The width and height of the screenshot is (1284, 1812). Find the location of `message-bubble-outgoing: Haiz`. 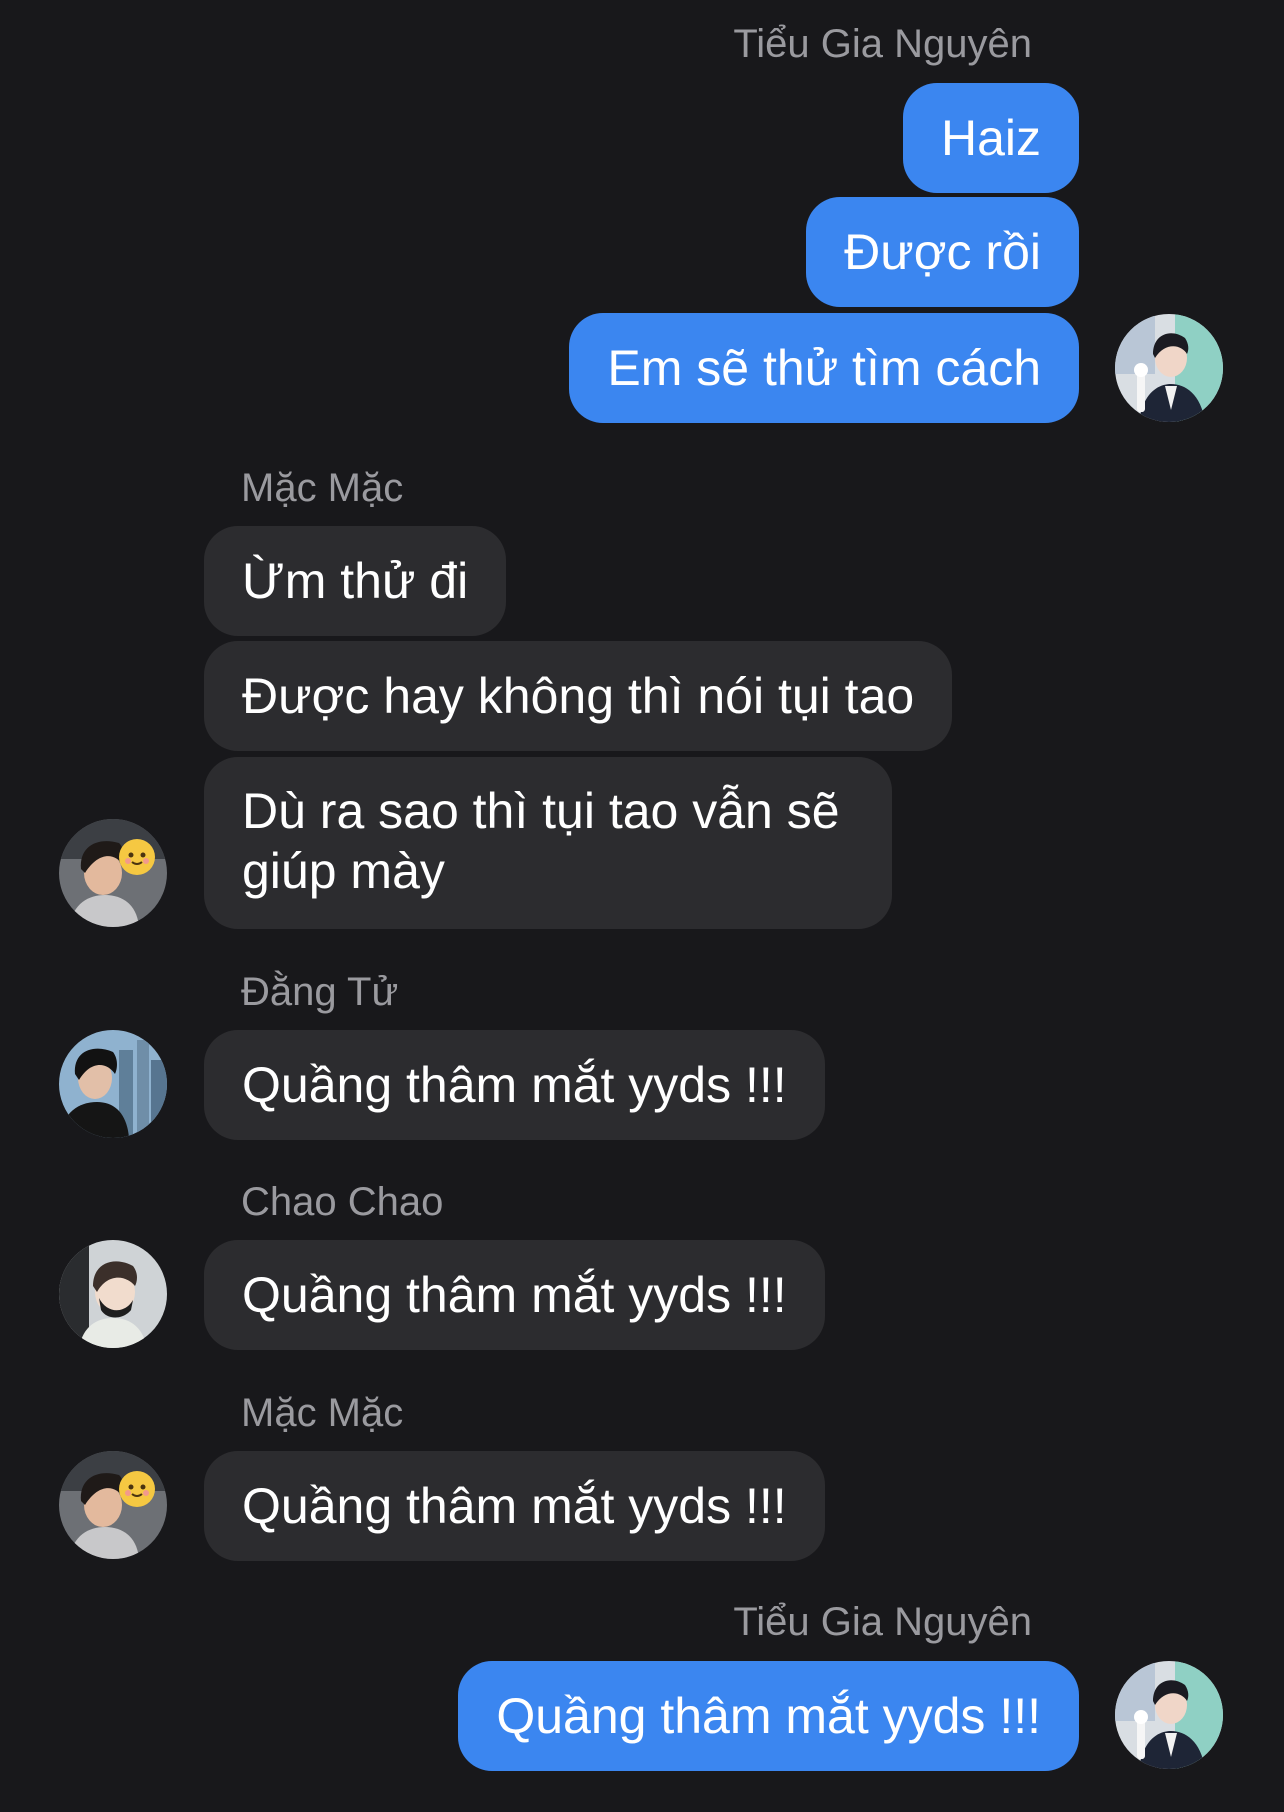

message-bubble-outgoing: Haiz is located at coordinates (990, 138).